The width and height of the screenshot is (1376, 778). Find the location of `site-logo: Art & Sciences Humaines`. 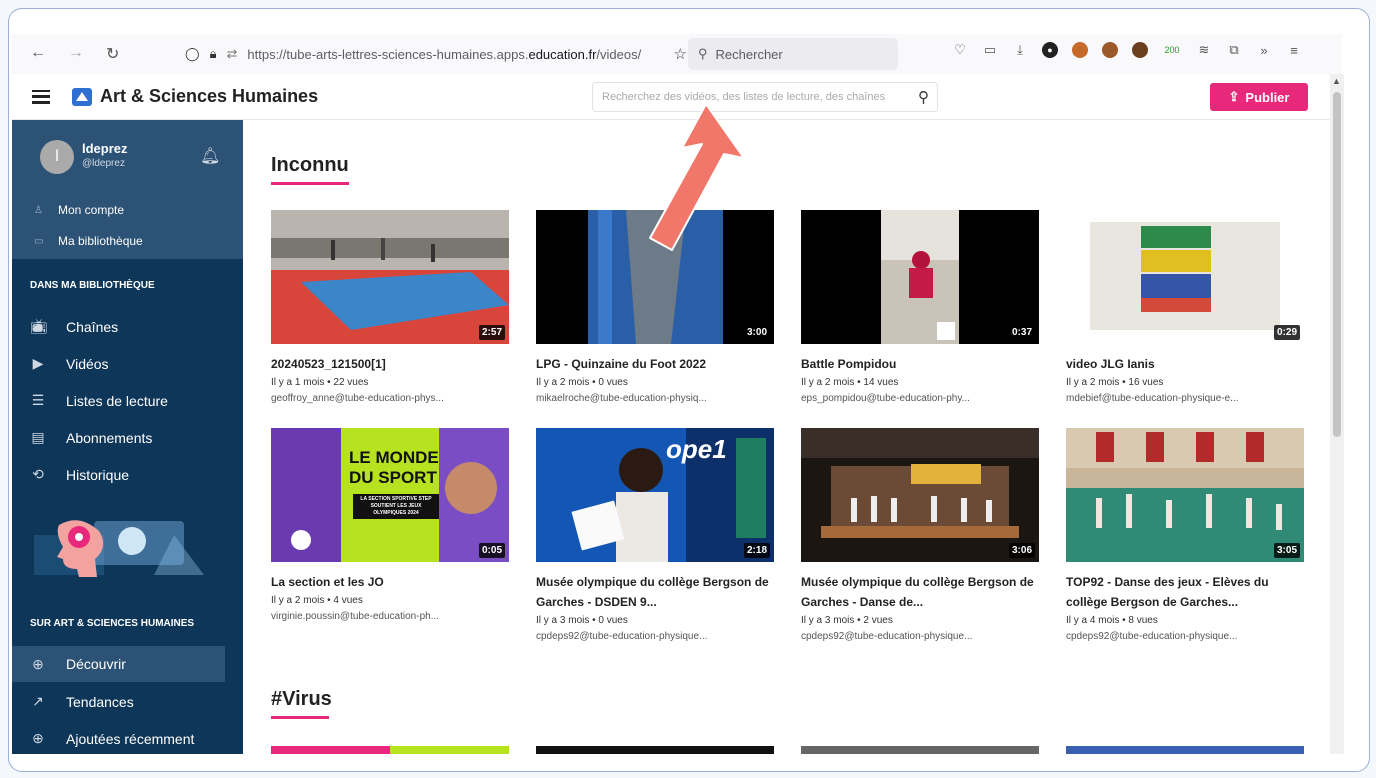

site-logo: Art & Sciences Humaines is located at coordinates (195, 96).